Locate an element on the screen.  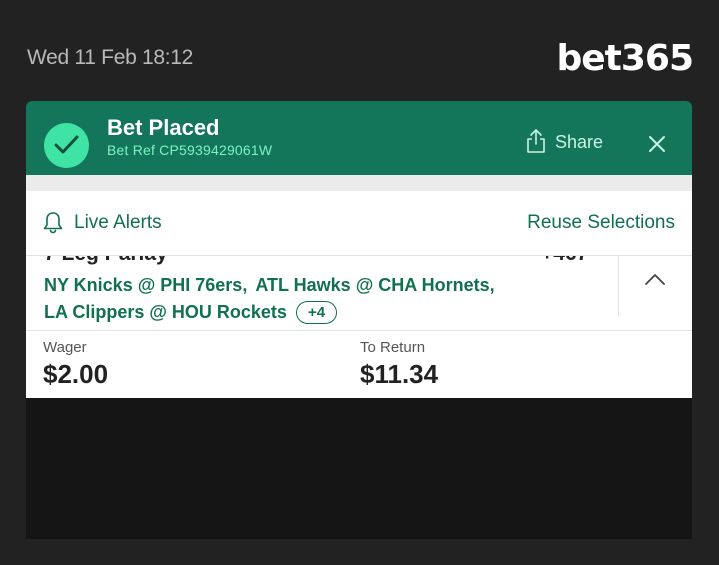
stake-summary: Wager $2.00 To Return $11.34 is located at coordinates (359, 364).